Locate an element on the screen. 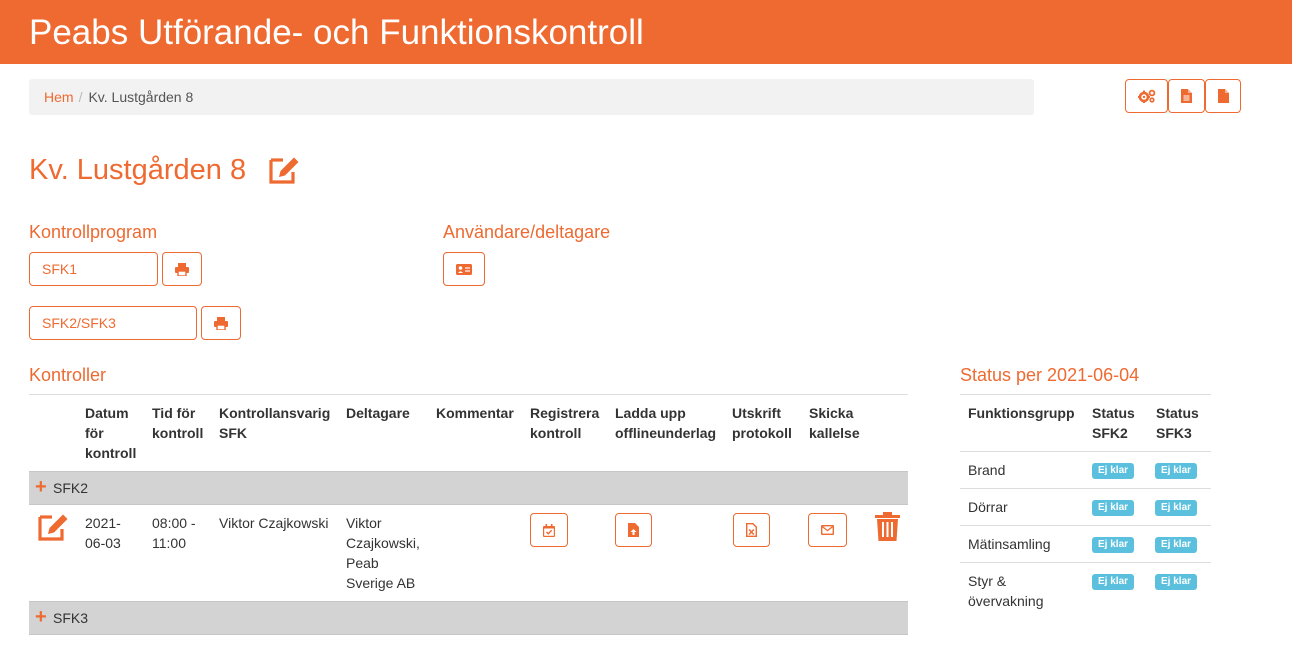  delete-row-button is located at coordinates (887, 528).